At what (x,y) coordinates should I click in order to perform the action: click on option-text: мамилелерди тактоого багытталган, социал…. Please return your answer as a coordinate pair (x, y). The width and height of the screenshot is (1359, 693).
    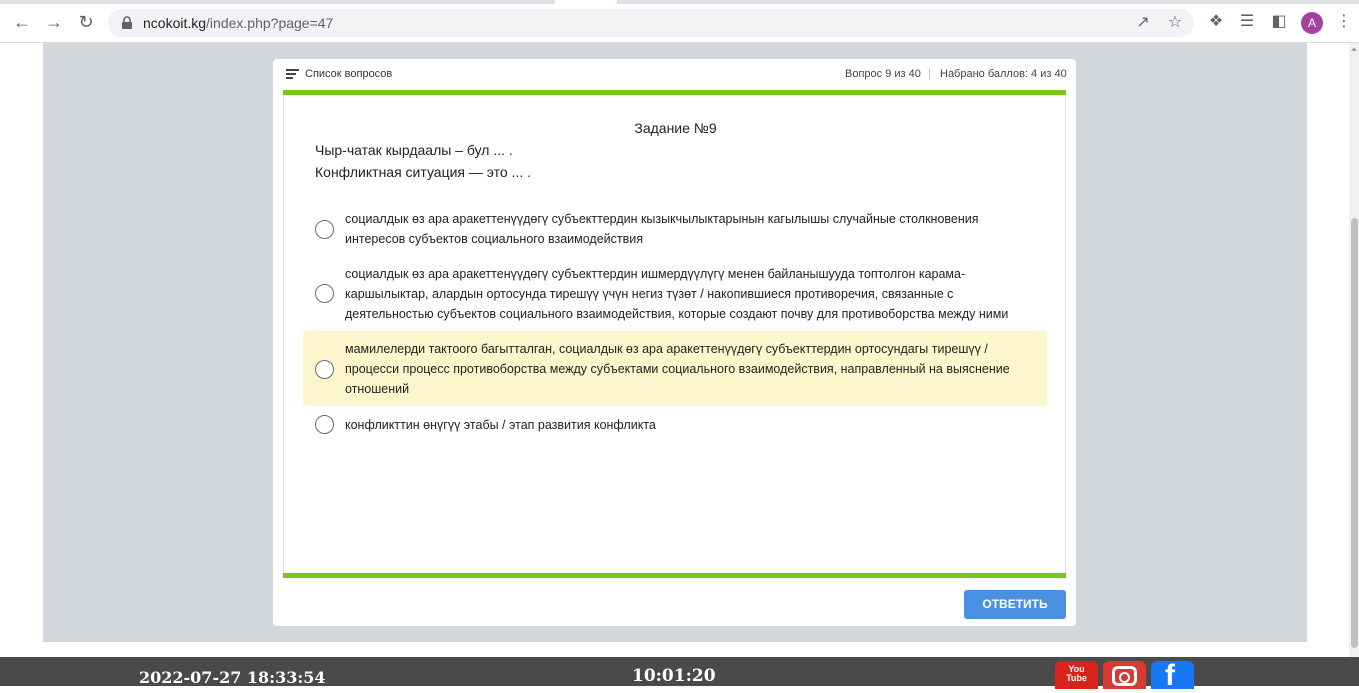
    Looking at the image, I should click on (677, 369).